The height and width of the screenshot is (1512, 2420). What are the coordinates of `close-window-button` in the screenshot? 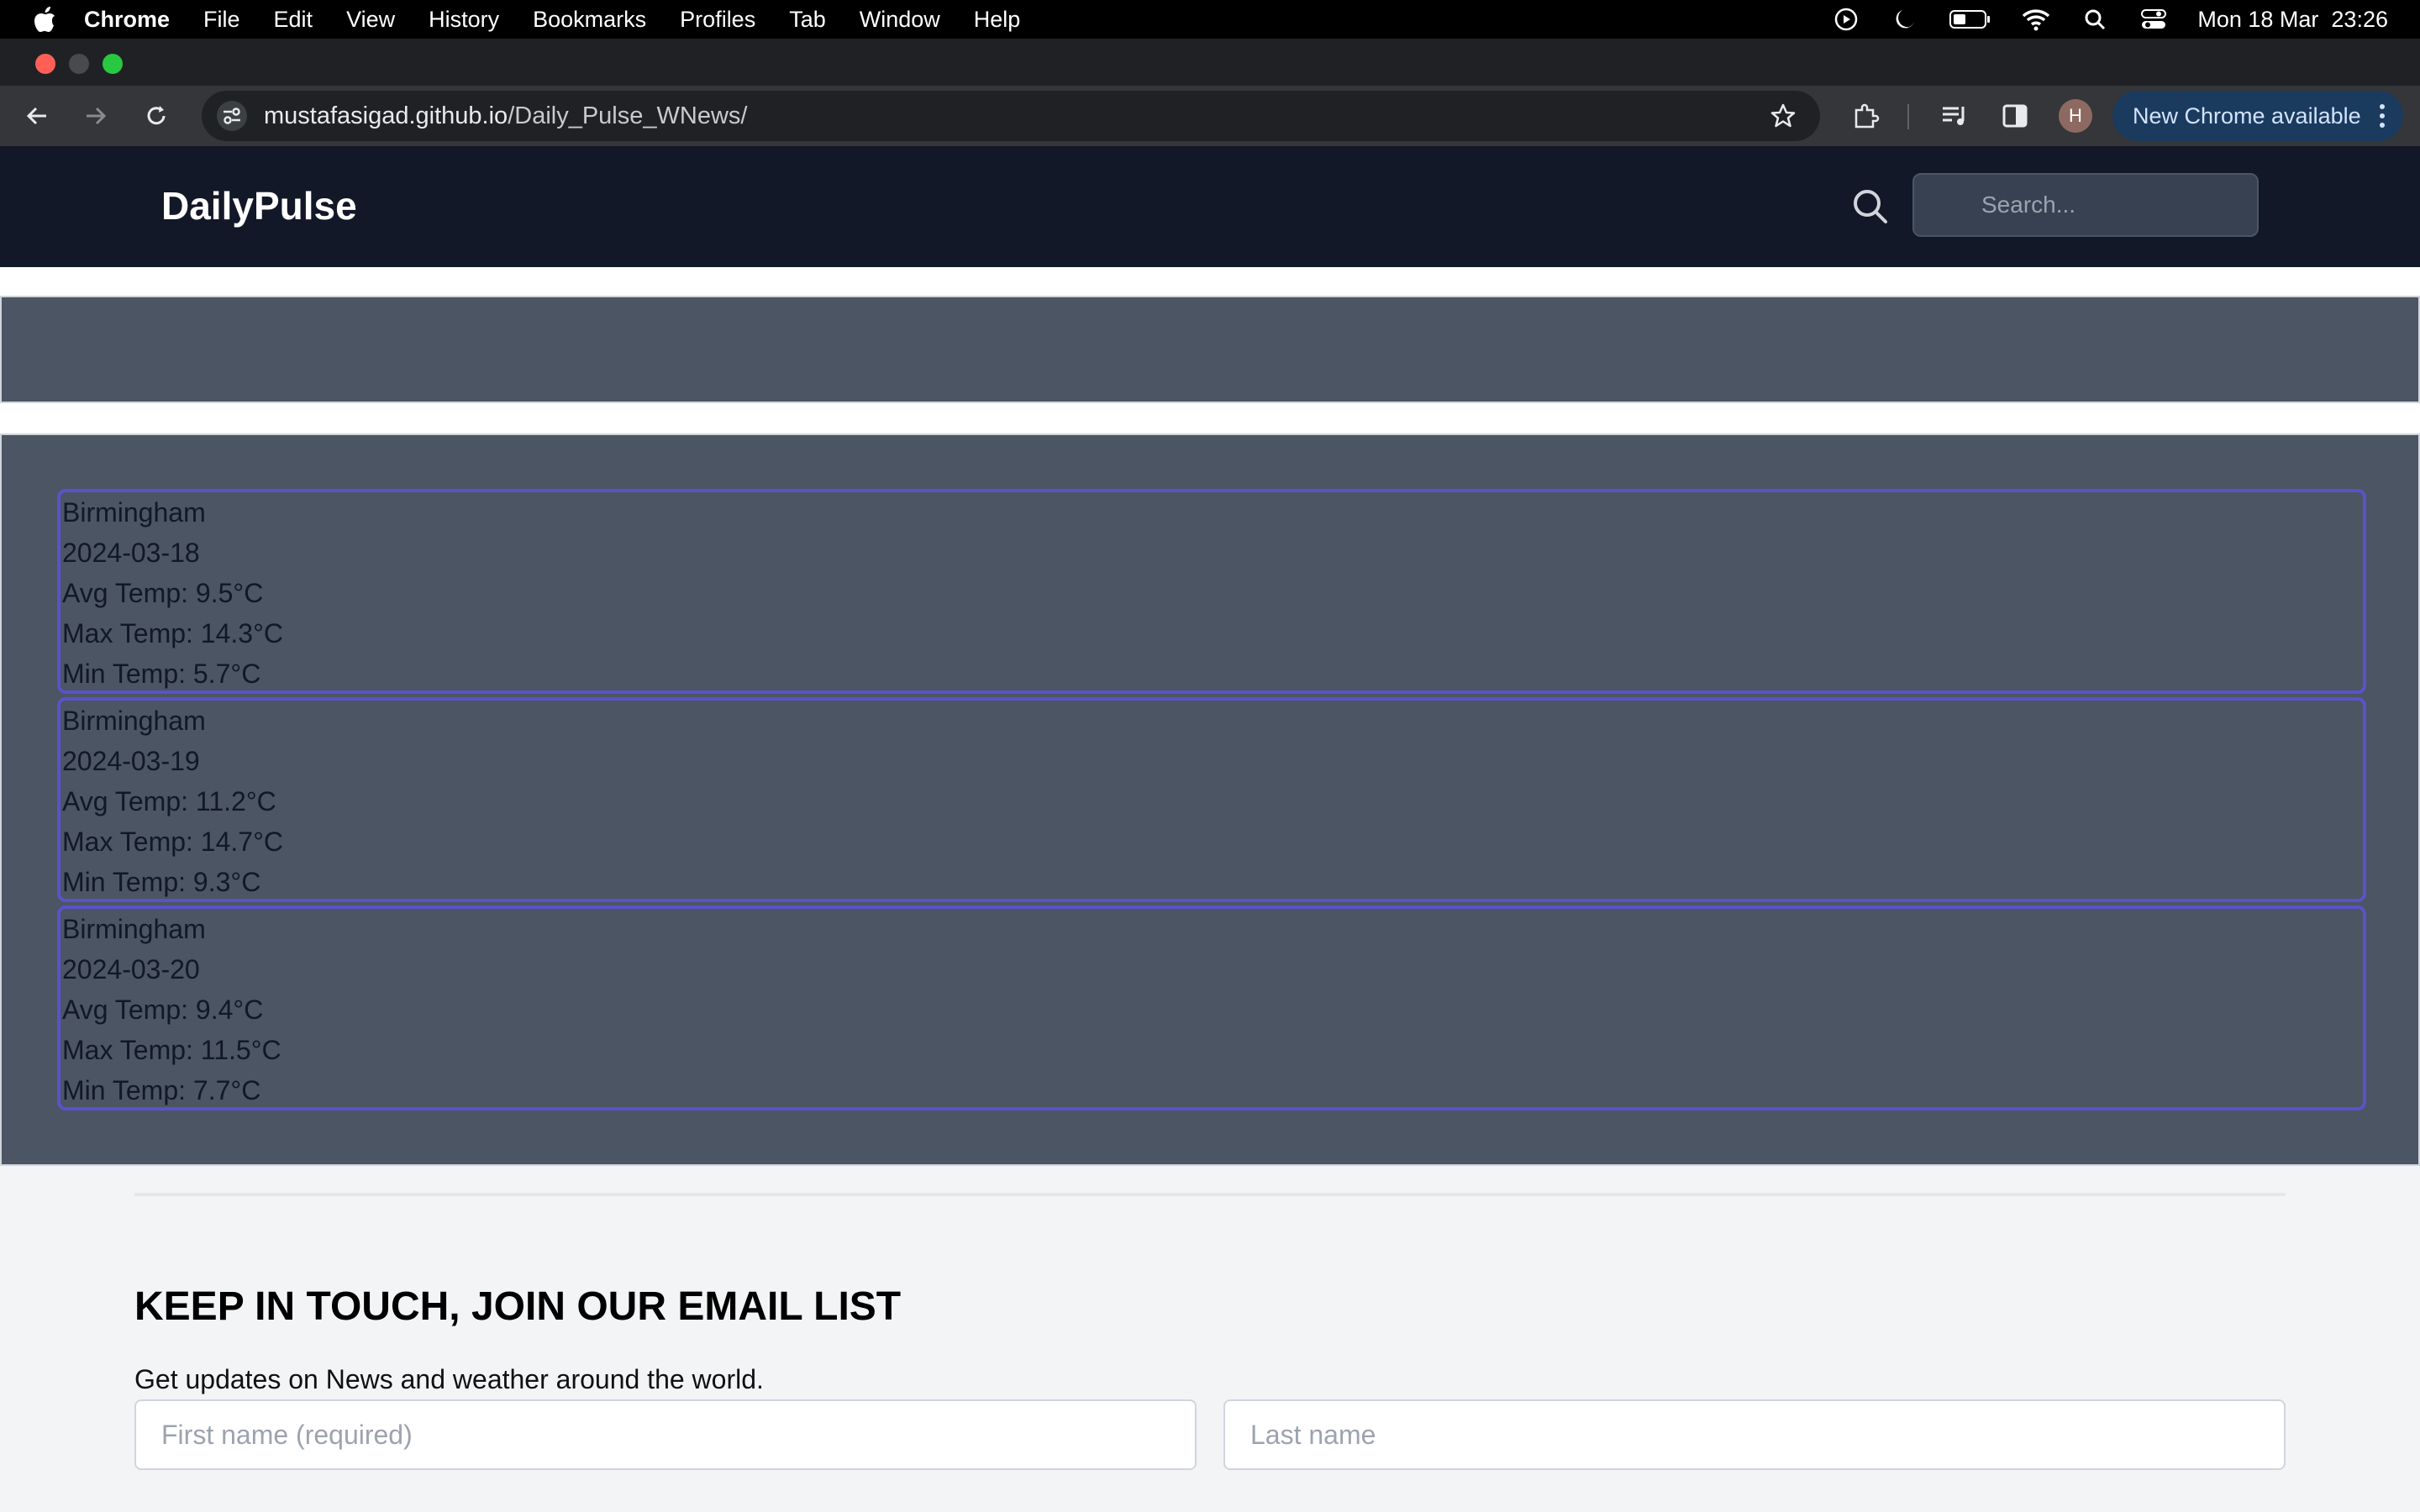 It's located at (45, 64).